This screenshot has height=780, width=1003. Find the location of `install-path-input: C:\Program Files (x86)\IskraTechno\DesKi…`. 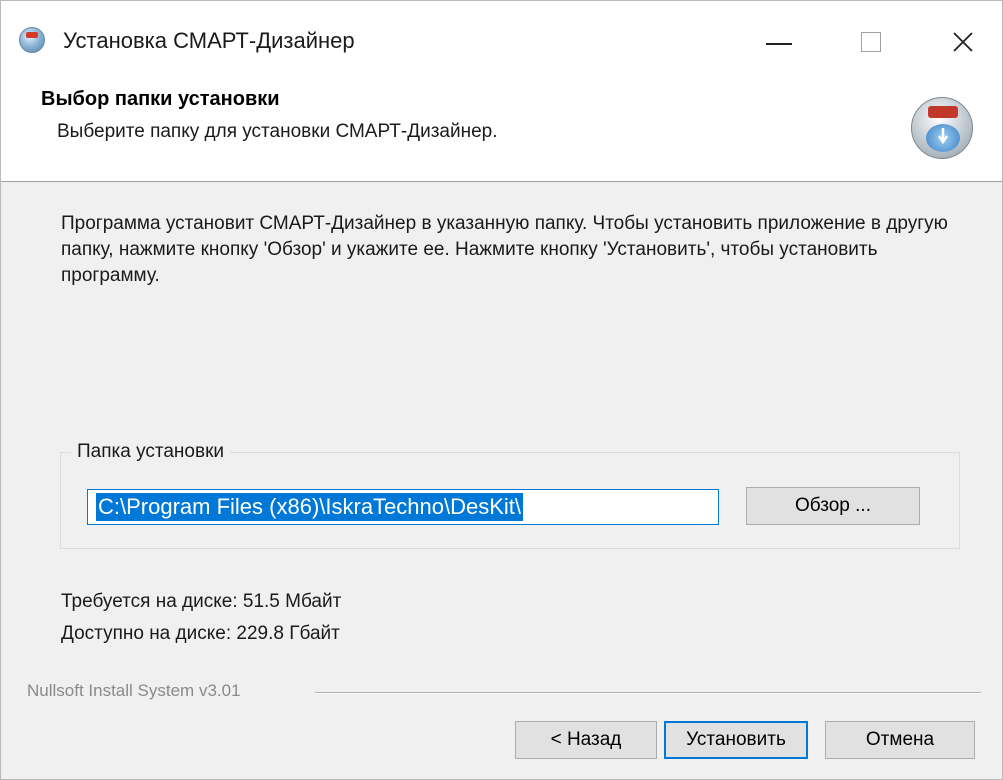

install-path-input: C:\Program Files (x86)\IskraTechno\DesKi… is located at coordinates (403, 507).